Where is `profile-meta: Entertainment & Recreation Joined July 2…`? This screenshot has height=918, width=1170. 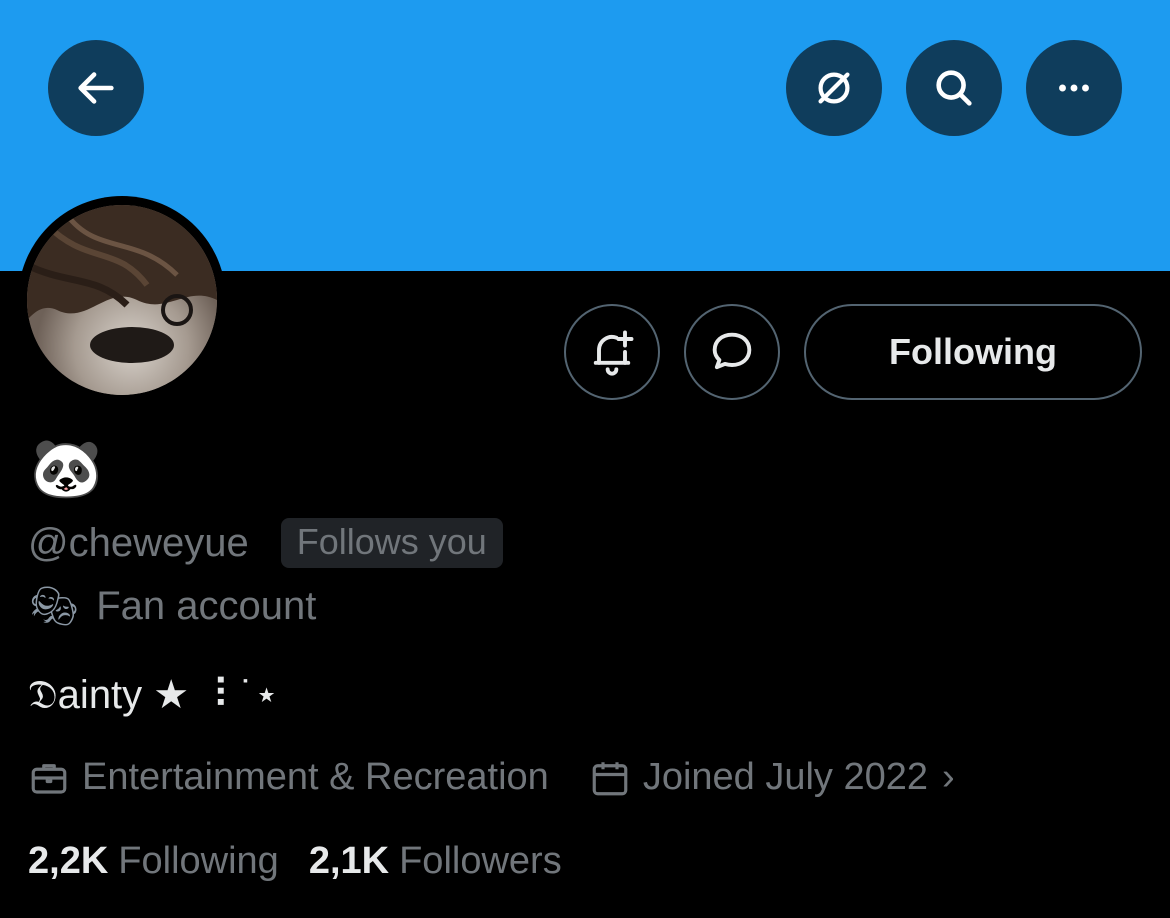 profile-meta: Entertainment & Recreation Joined July 2… is located at coordinates (511, 777).